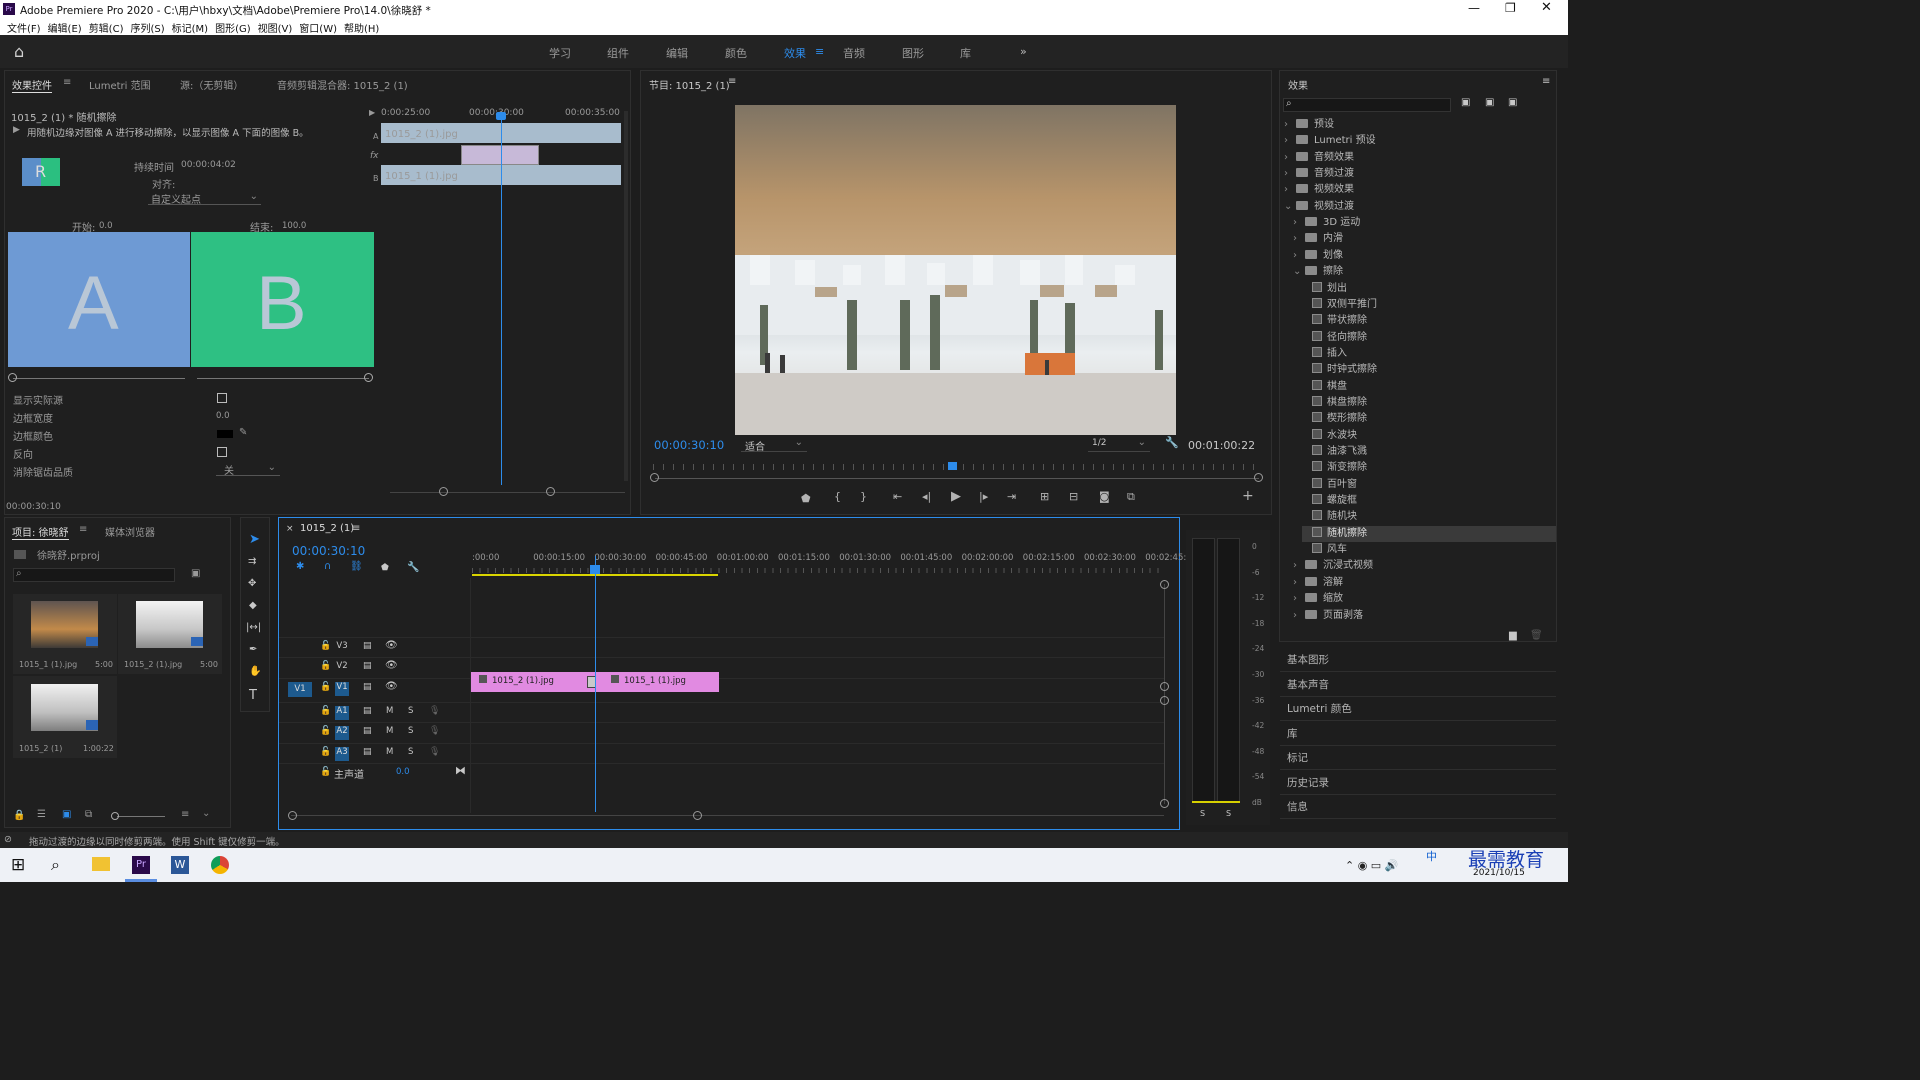  Describe the element at coordinates (94, 575) in the screenshot. I see `project-search-input: ⌕` at that location.